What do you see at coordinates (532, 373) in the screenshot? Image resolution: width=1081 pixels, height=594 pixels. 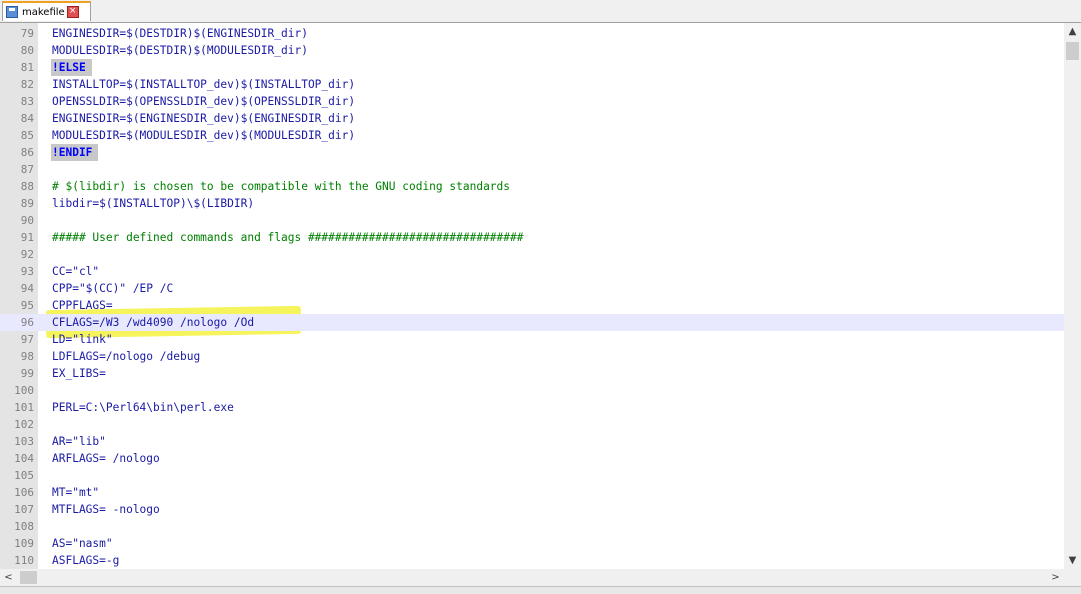 I see `code-line: 99 EX_LIBS=` at bounding box center [532, 373].